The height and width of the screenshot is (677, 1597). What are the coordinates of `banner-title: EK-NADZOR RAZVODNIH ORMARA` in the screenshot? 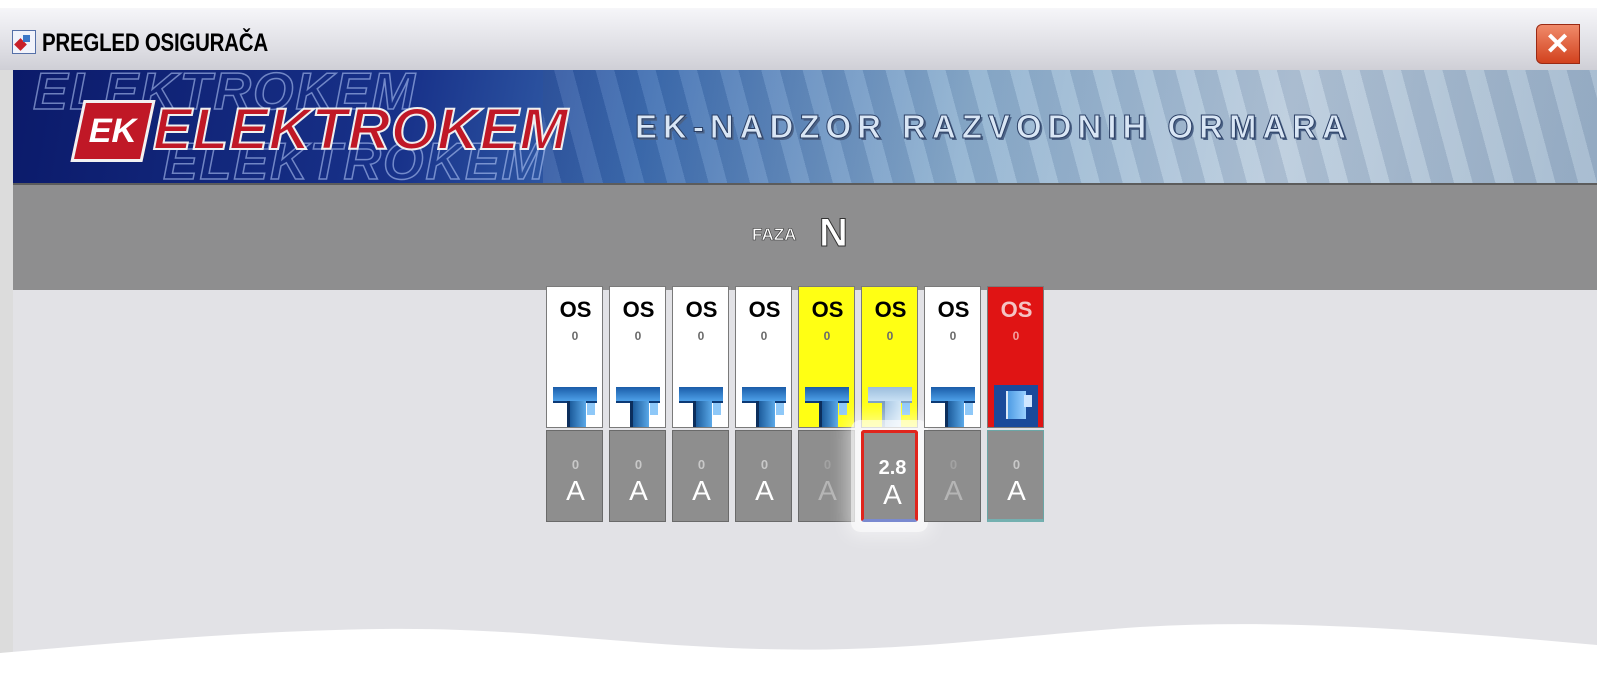 It's located at (993, 127).